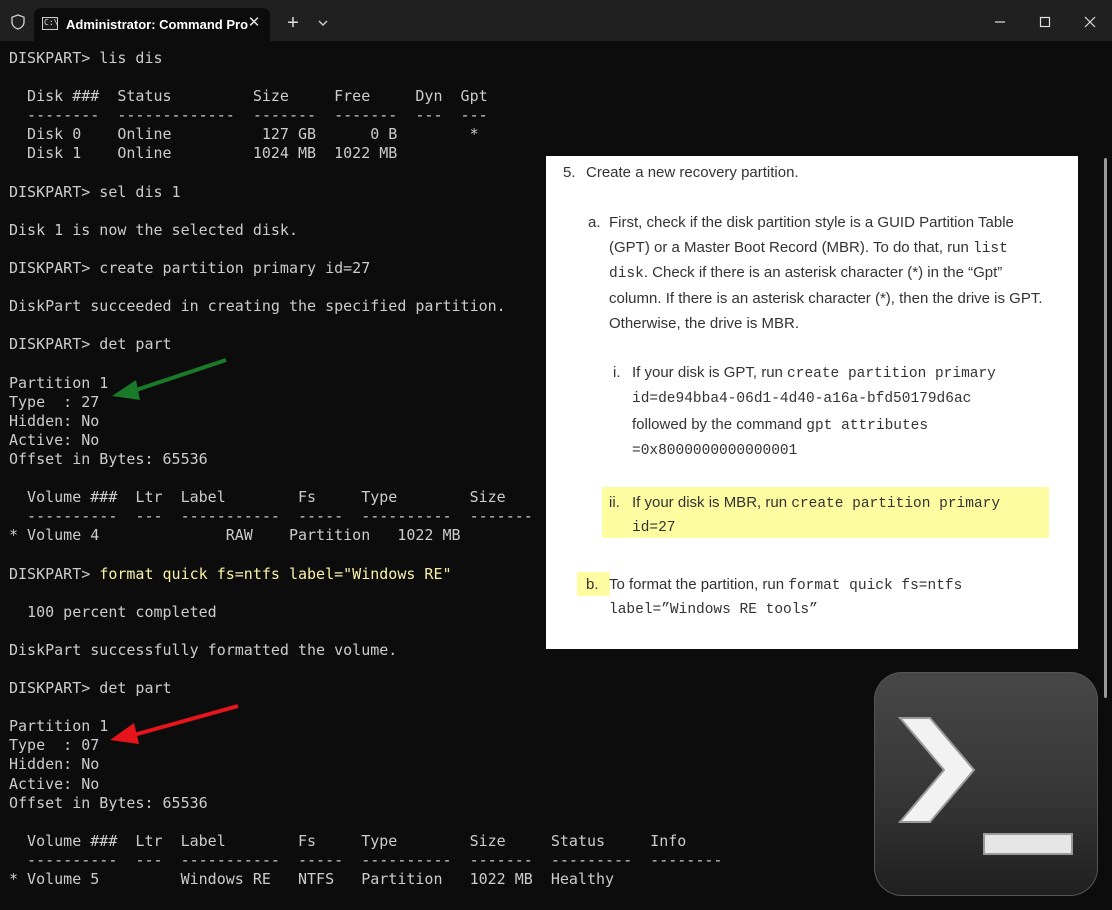  What do you see at coordinates (18, 22) in the screenshot?
I see `shield-icon` at bounding box center [18, 22].